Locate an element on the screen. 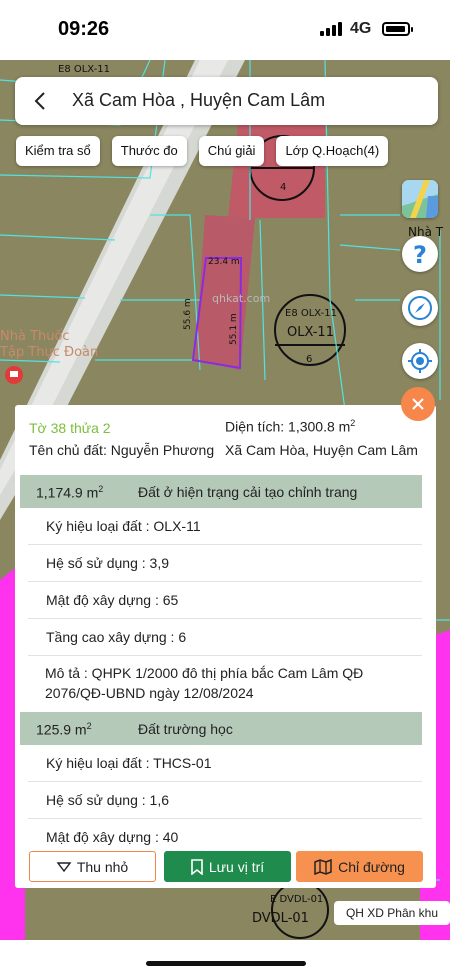  usage-coefficient-row: Hệ số sử dụng : 1,6 is located at coordinates (225, 800).